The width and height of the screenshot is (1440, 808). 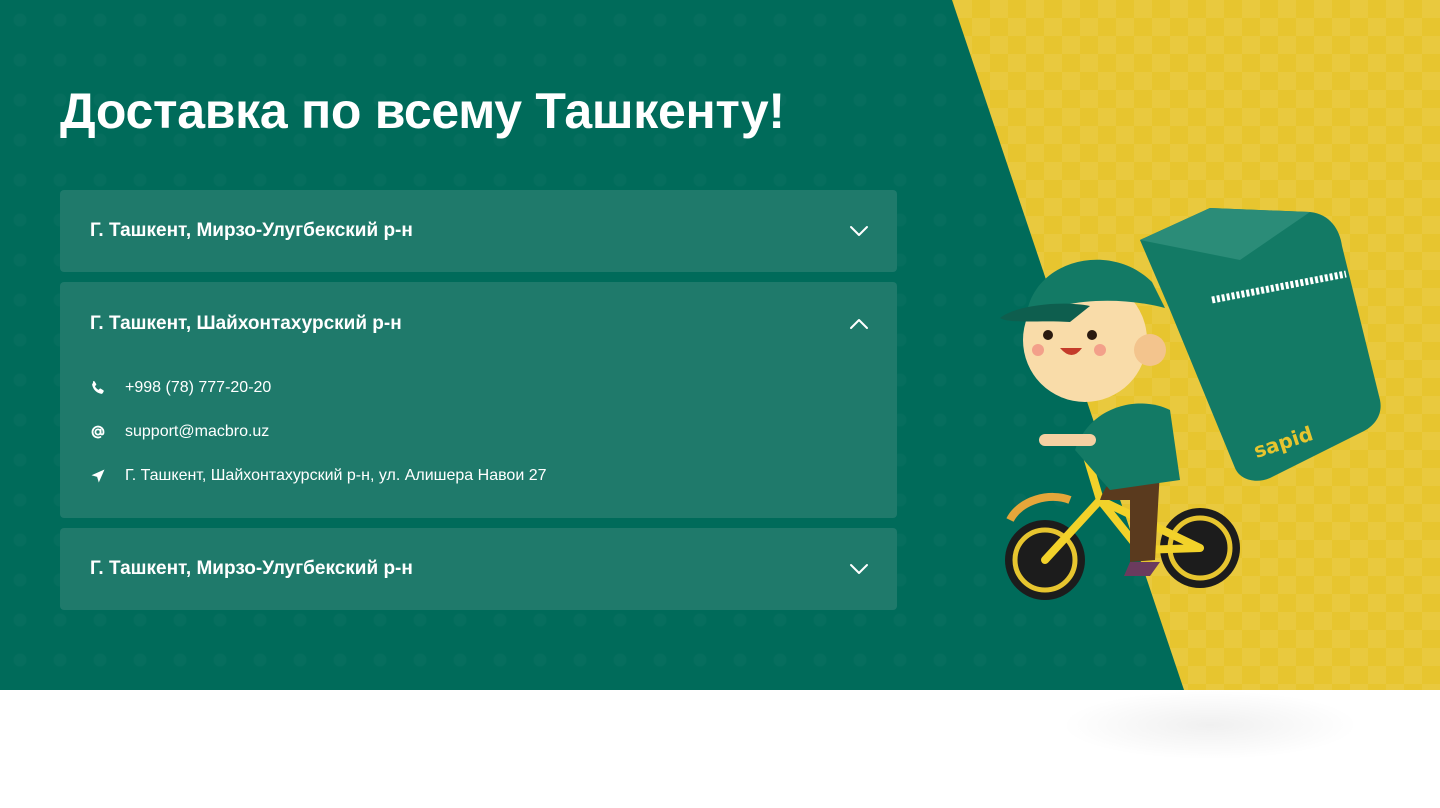 What do you see at coordinates (98, 388) in the screenshot?
I see `phone-icon` at bounding box center [98, 388].